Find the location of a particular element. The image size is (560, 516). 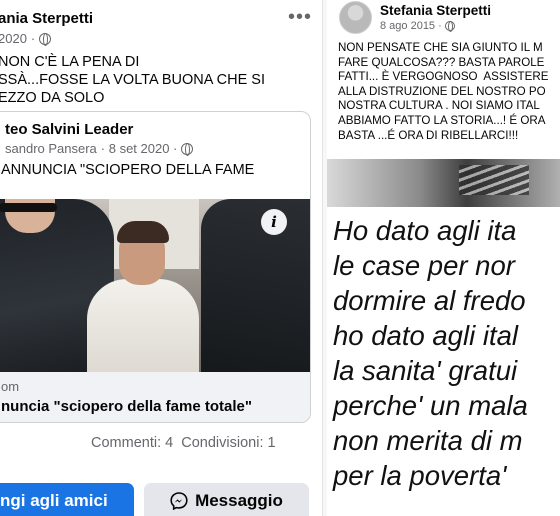

post-text-line: NON PENSATE CHE SIA GIUNTO IL M is located at coordinates (440, 47).